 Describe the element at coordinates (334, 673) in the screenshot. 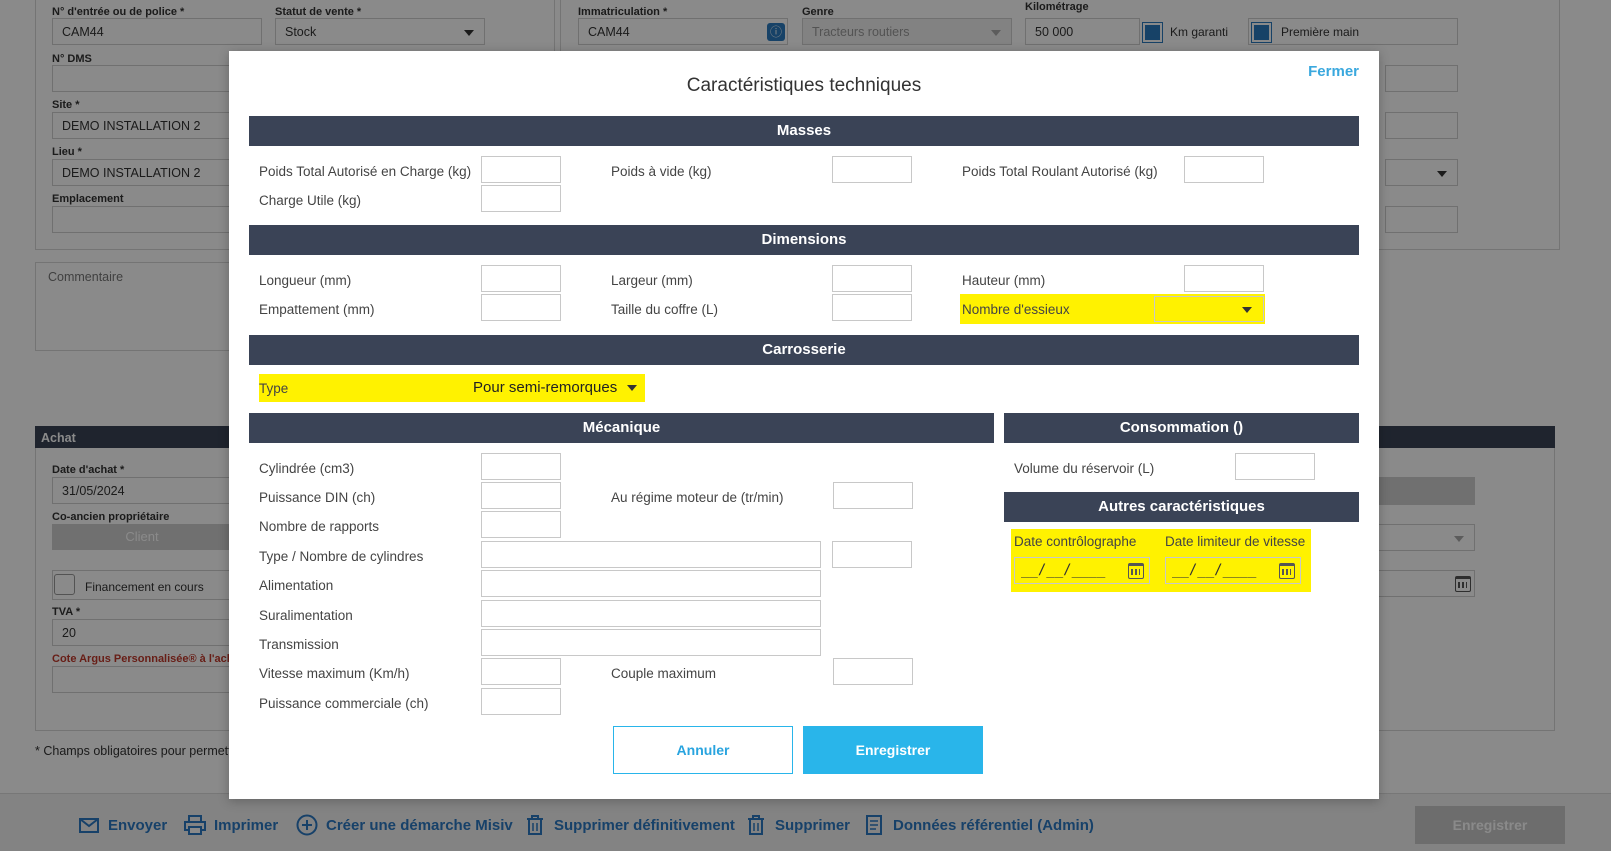

I see `vitesse-max-label: Vitesse maximum (Km/h)` at that location.